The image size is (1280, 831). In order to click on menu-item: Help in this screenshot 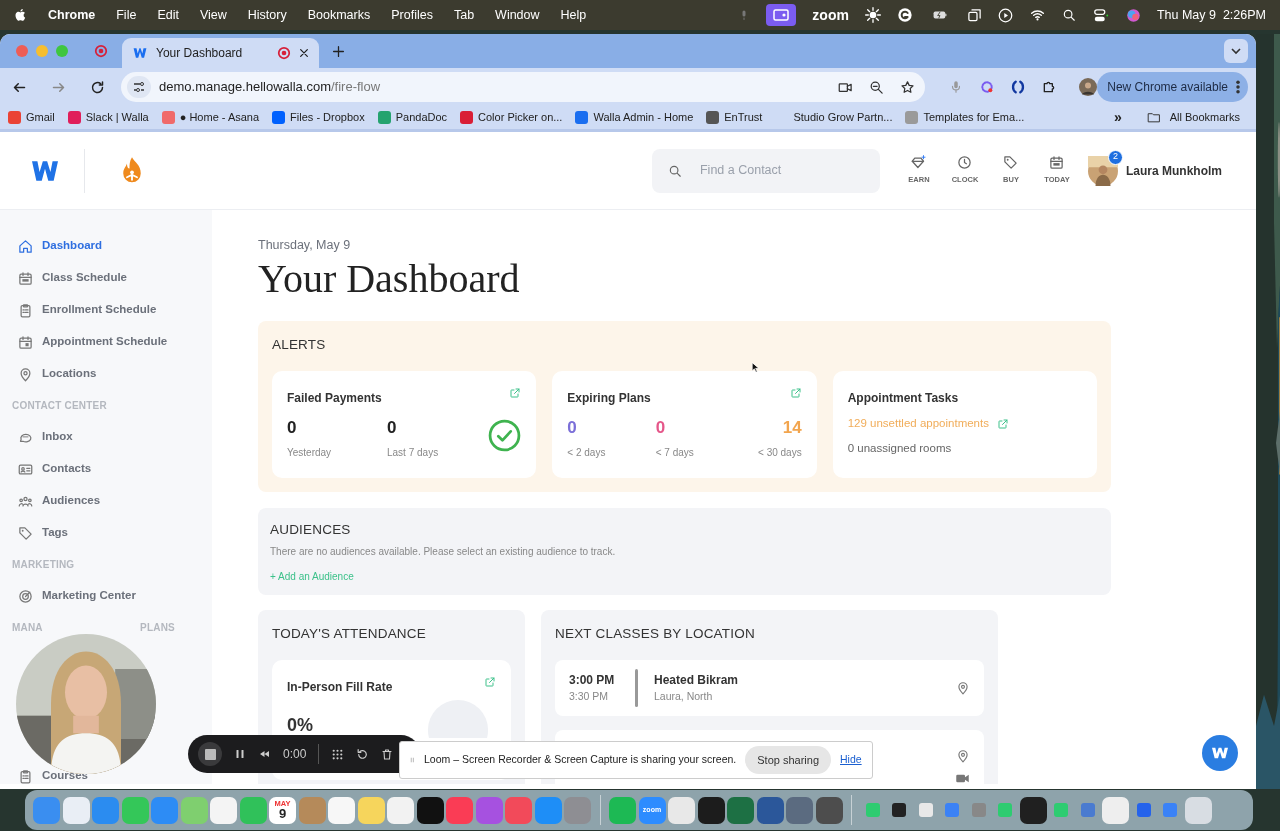, I will do `click(573, 15)`.